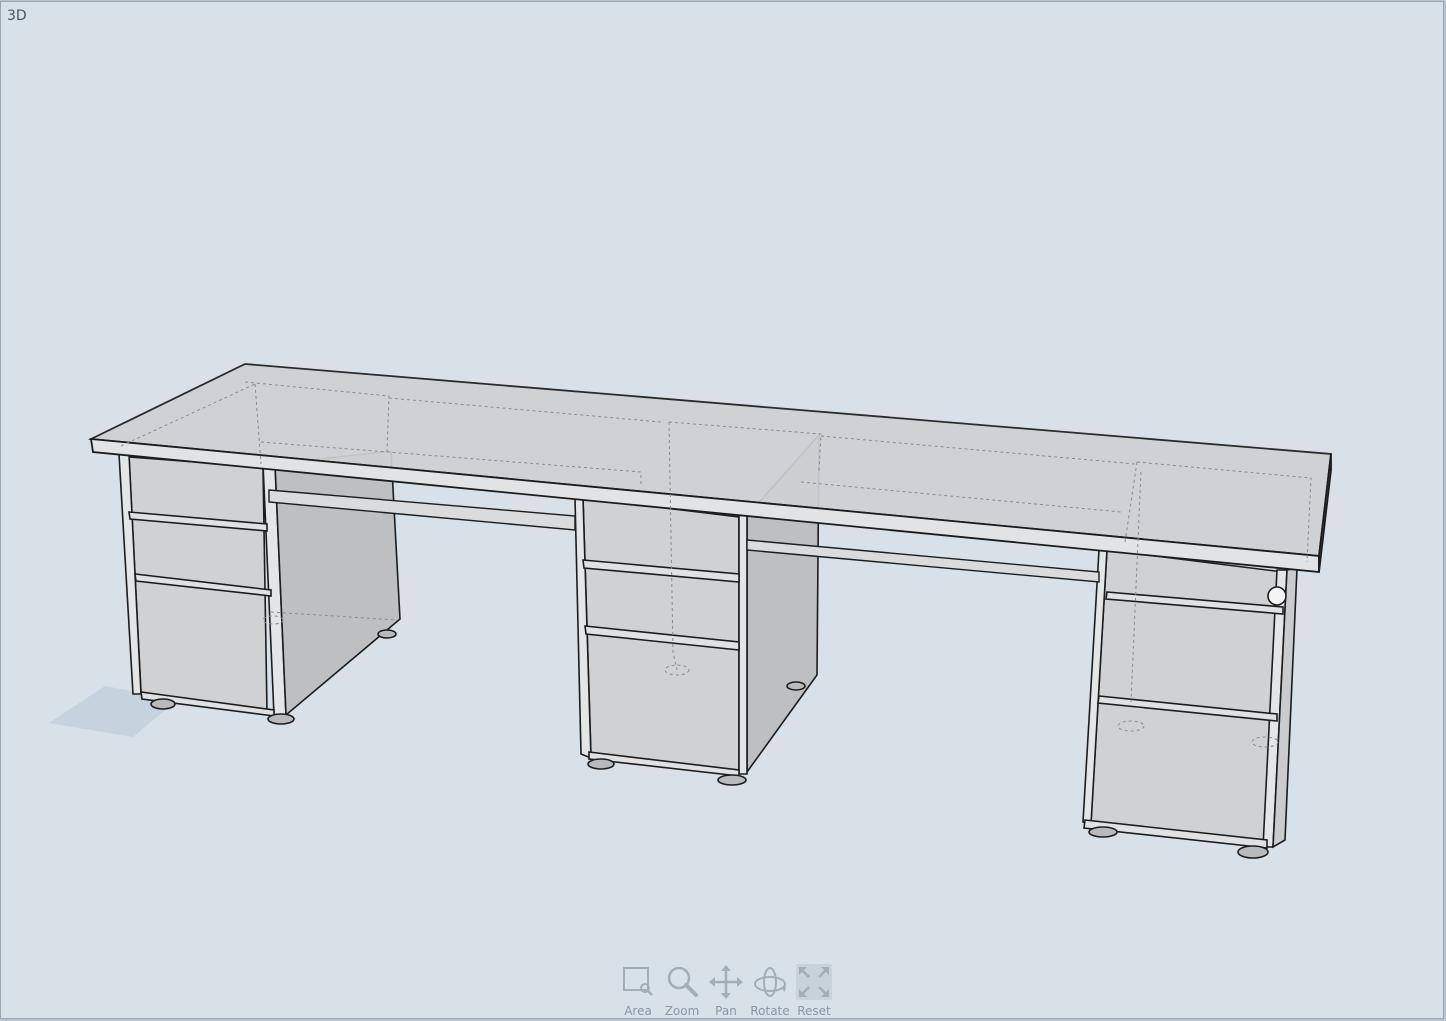  I want to click on left-pedestal, so click(259, 587).